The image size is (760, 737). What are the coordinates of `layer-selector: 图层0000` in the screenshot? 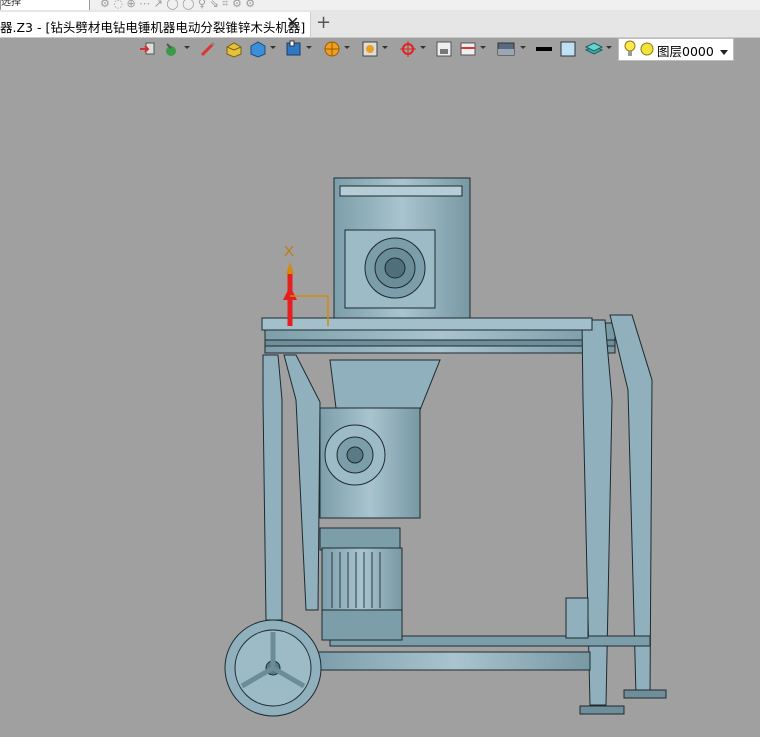 It's located at (676, 49).